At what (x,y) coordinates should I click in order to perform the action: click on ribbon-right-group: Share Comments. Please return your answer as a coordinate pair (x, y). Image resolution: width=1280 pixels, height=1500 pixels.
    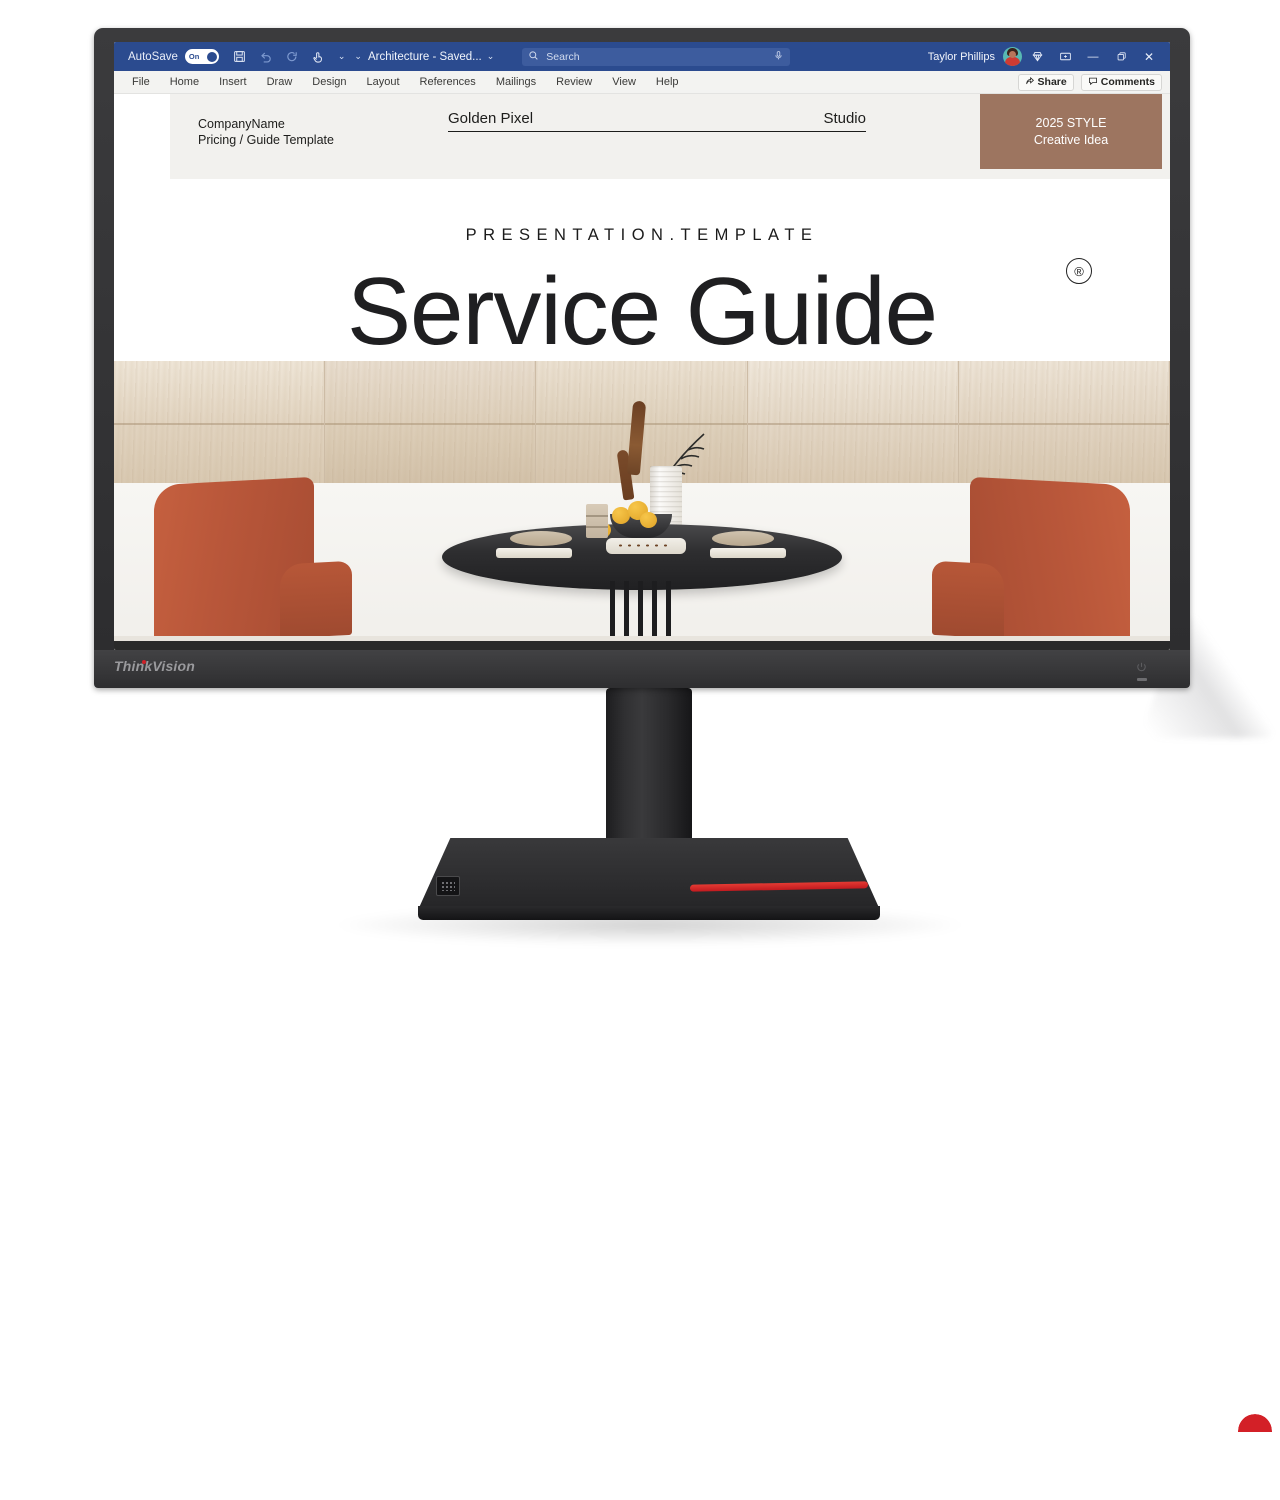
    Looking at the image, I should click on (1093, 82).